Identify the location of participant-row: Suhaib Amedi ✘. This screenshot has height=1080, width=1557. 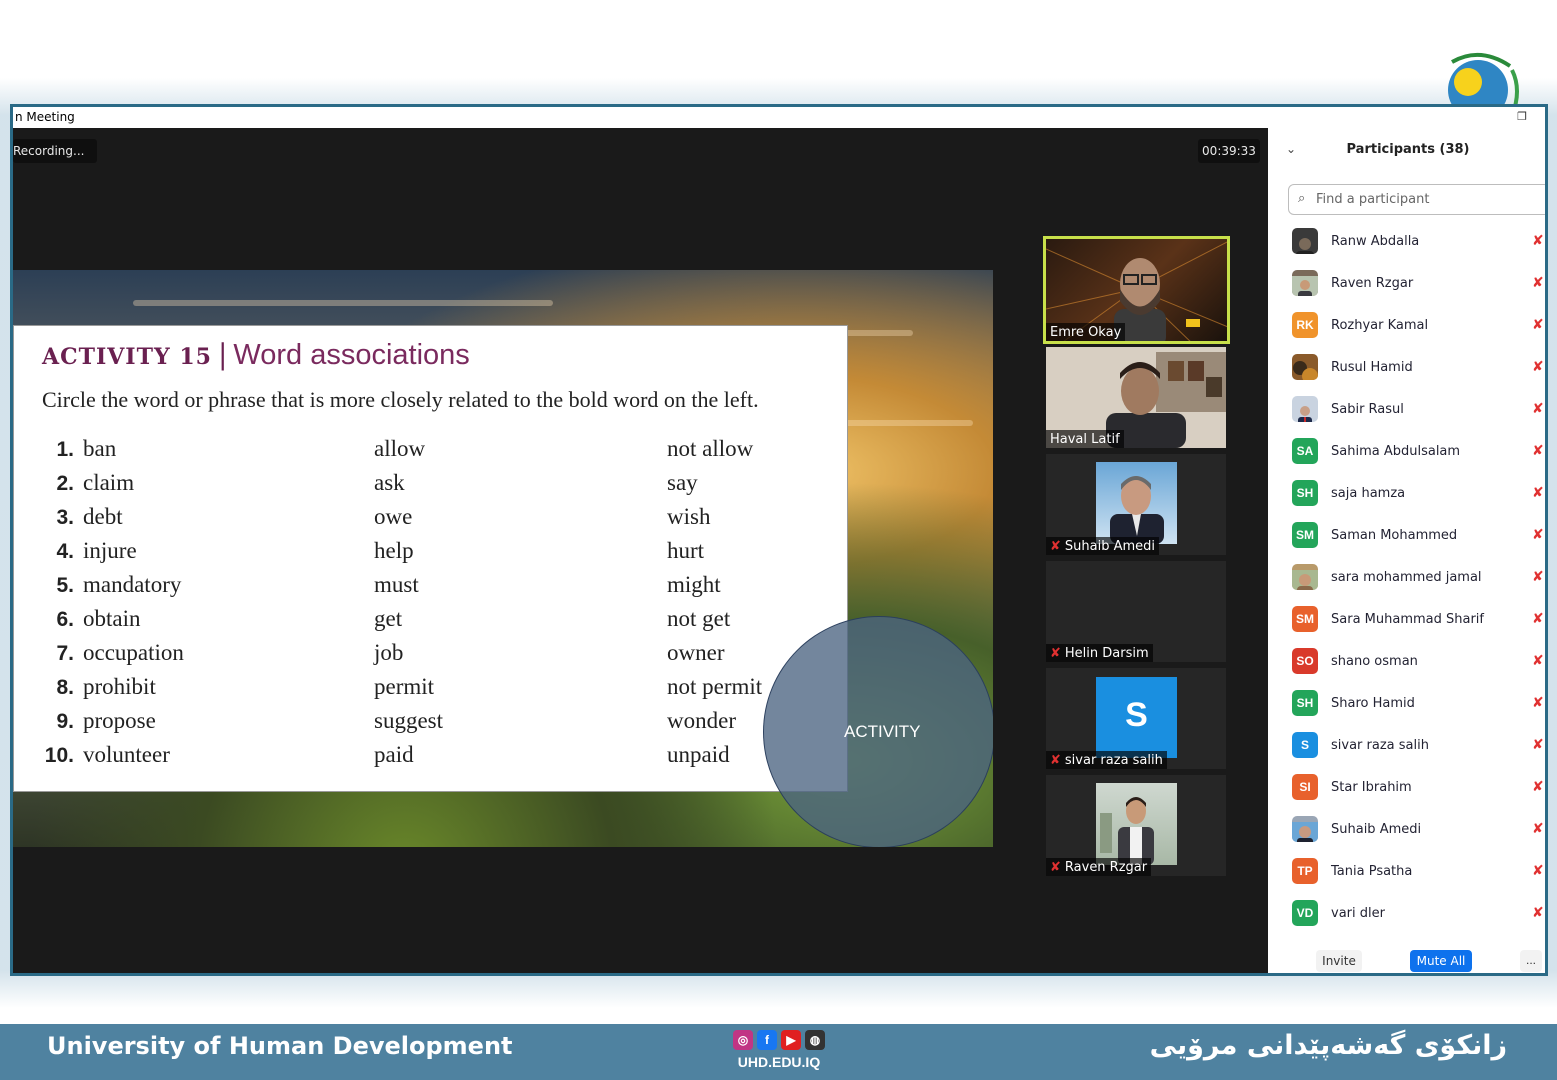
(1416, 837).